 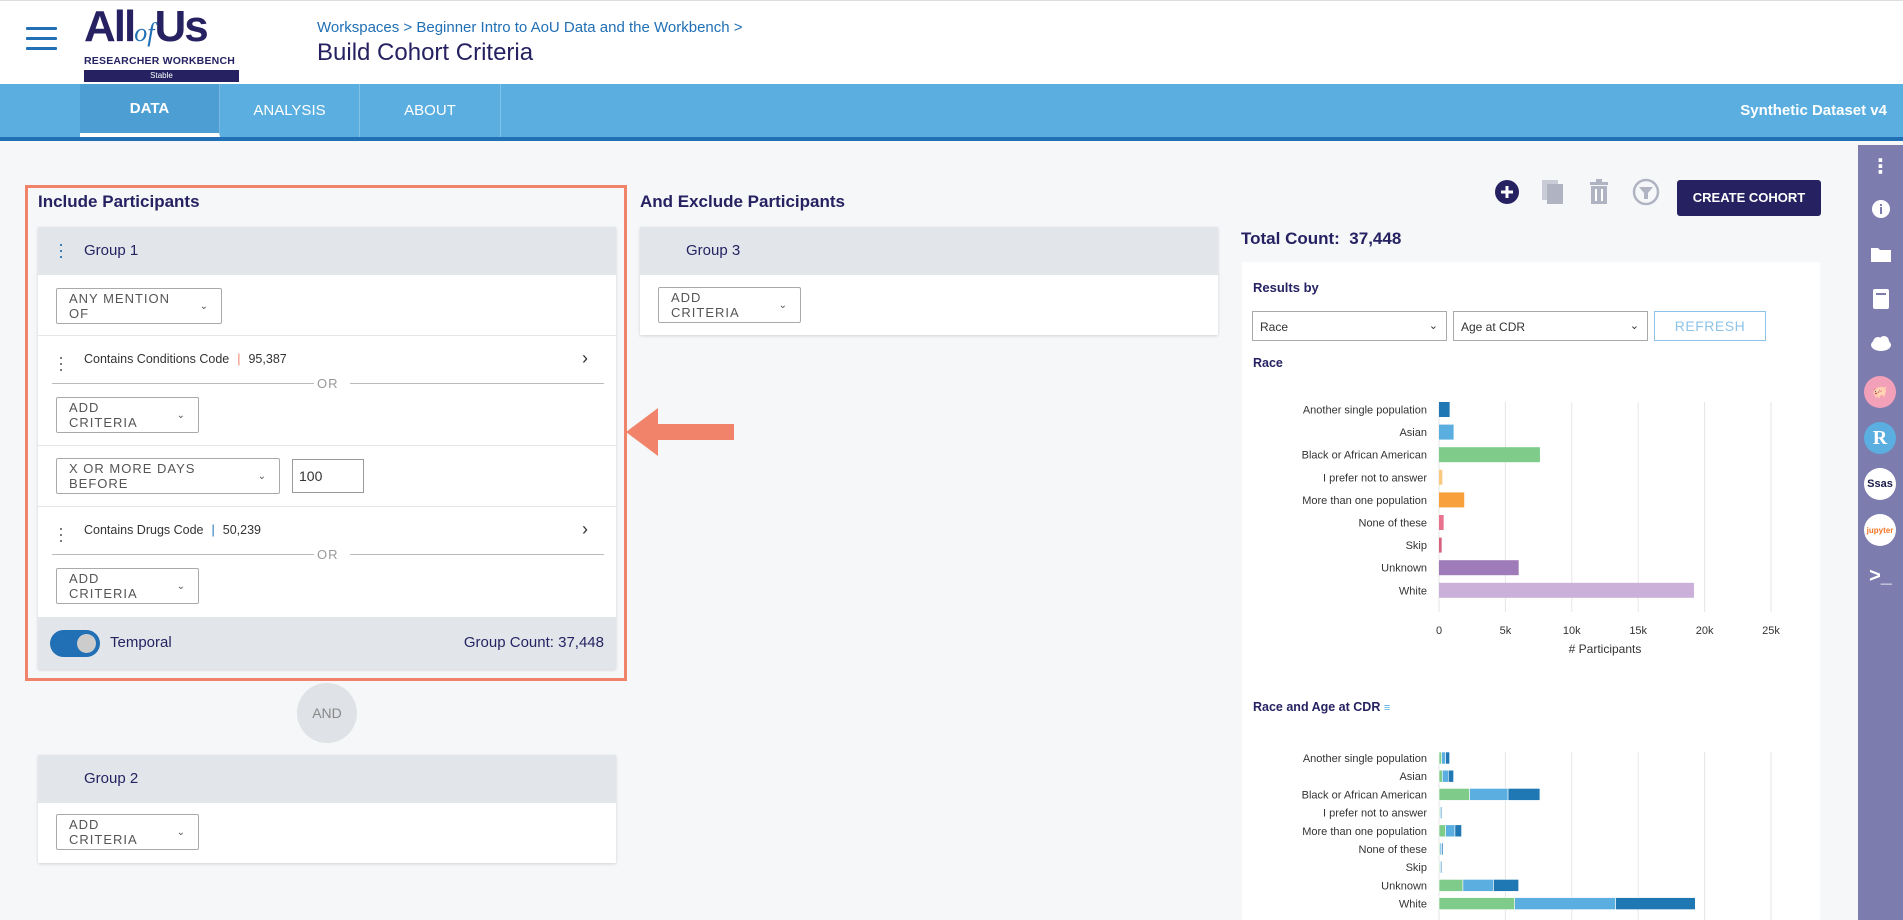 What do you see at coordinates (1413, 777) in the screenshot?
I see `y-tick-label: Asian` at bounding box center [1413, 777].